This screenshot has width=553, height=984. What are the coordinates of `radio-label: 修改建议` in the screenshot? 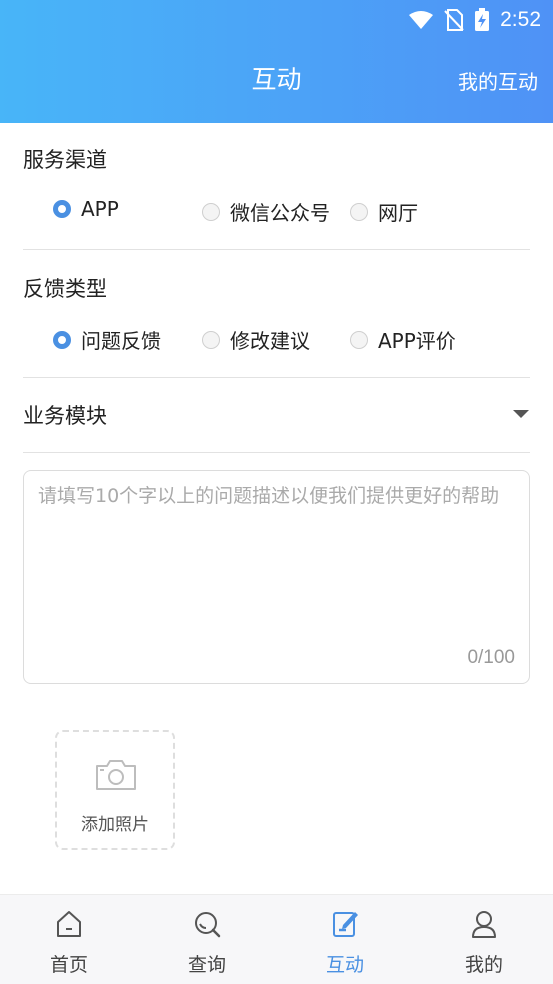 It's located at (270, 341).